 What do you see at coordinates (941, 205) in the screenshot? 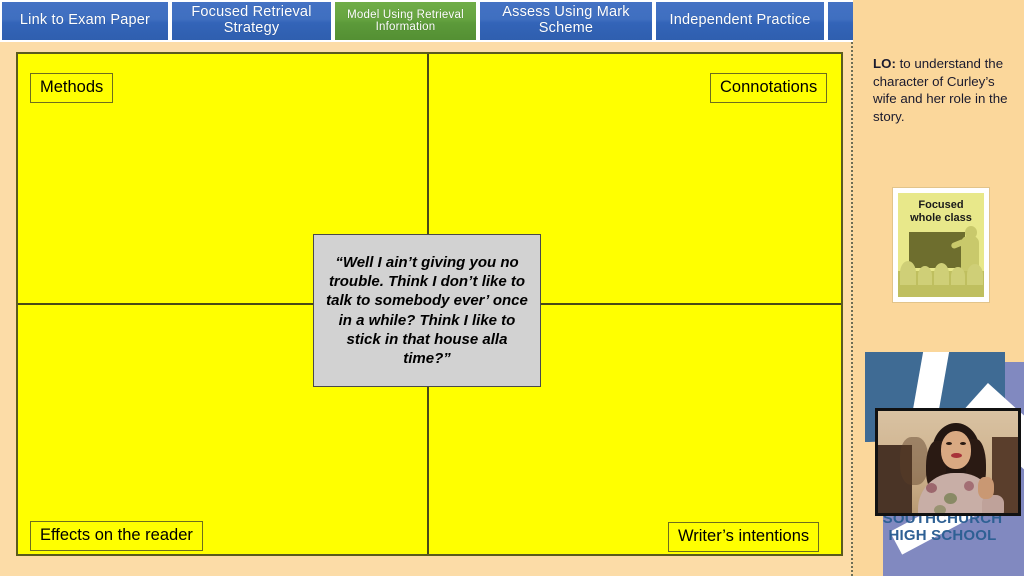
I see `focused-whole-class-label-line1: Focused` at bounding box center [941, 205].